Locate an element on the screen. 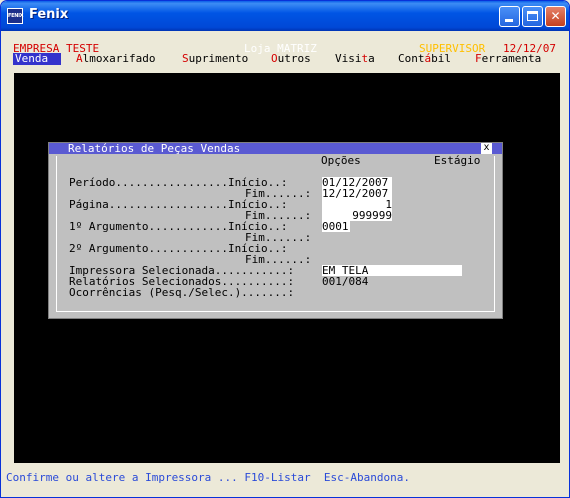 The height and width of the screenshot is (498, 570). menu-almoxarifado: Almoxarifado is located at coordinates (115, 59).